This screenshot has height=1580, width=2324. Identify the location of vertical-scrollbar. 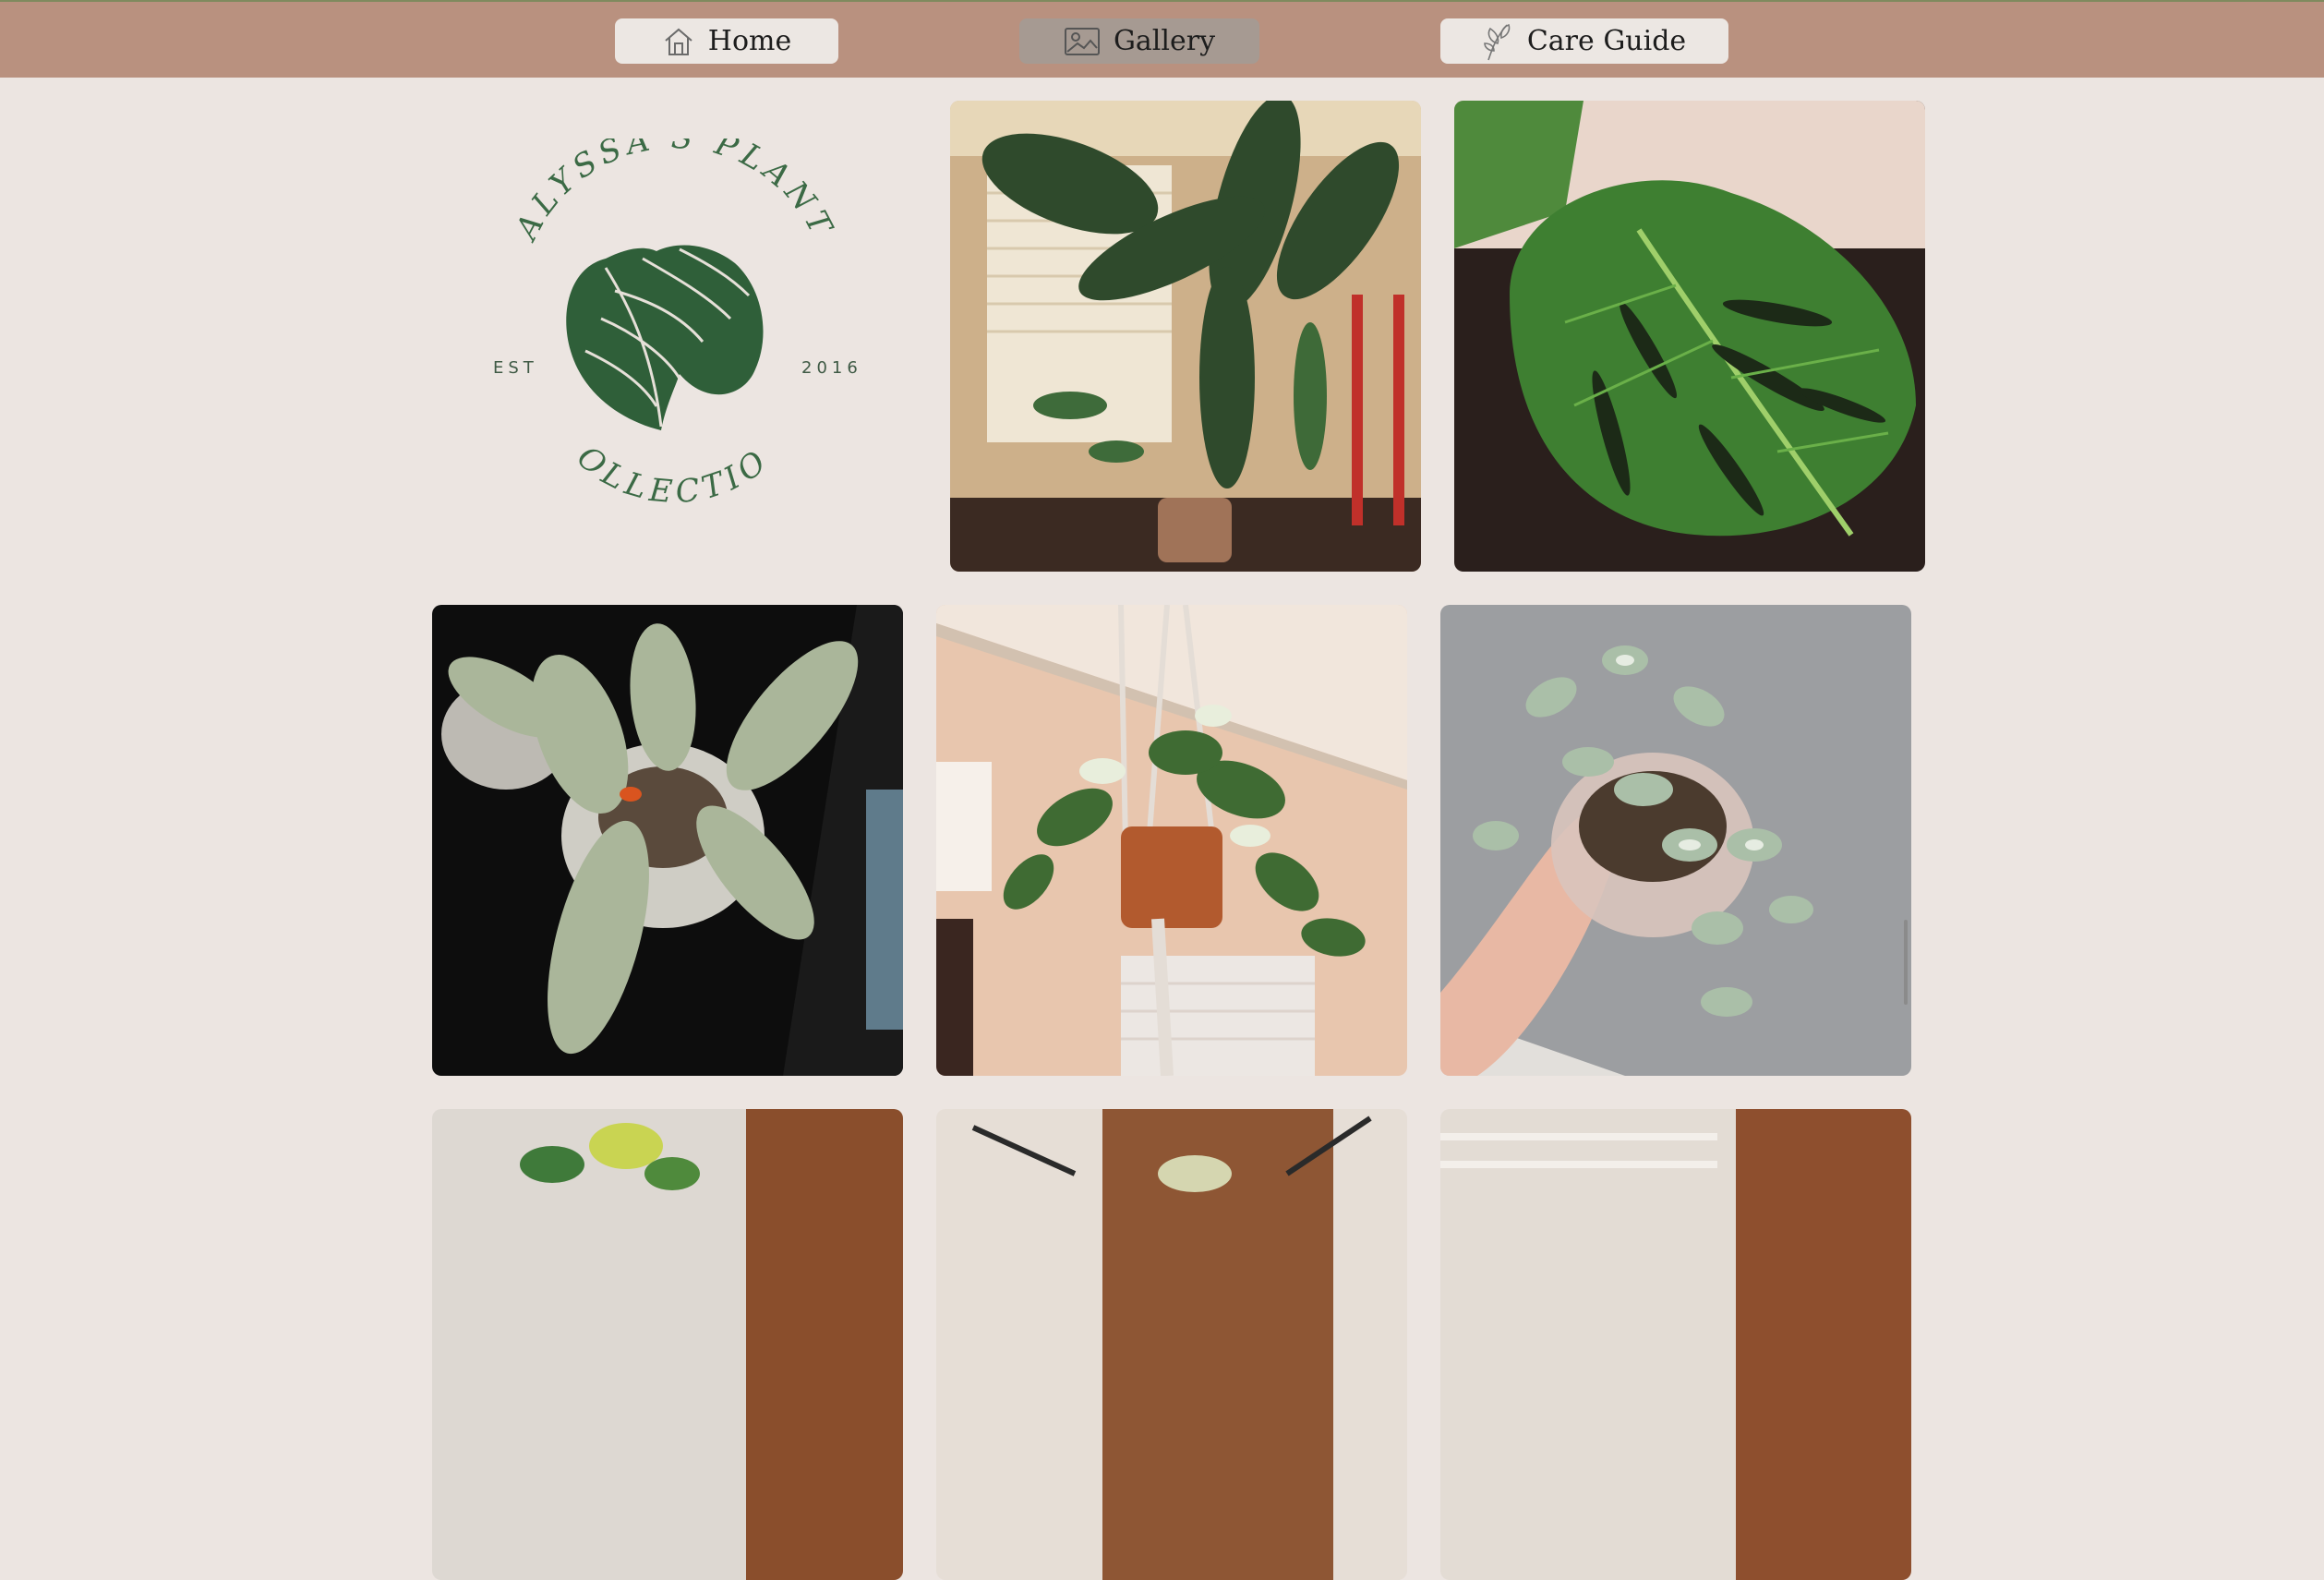
(1906, 962).